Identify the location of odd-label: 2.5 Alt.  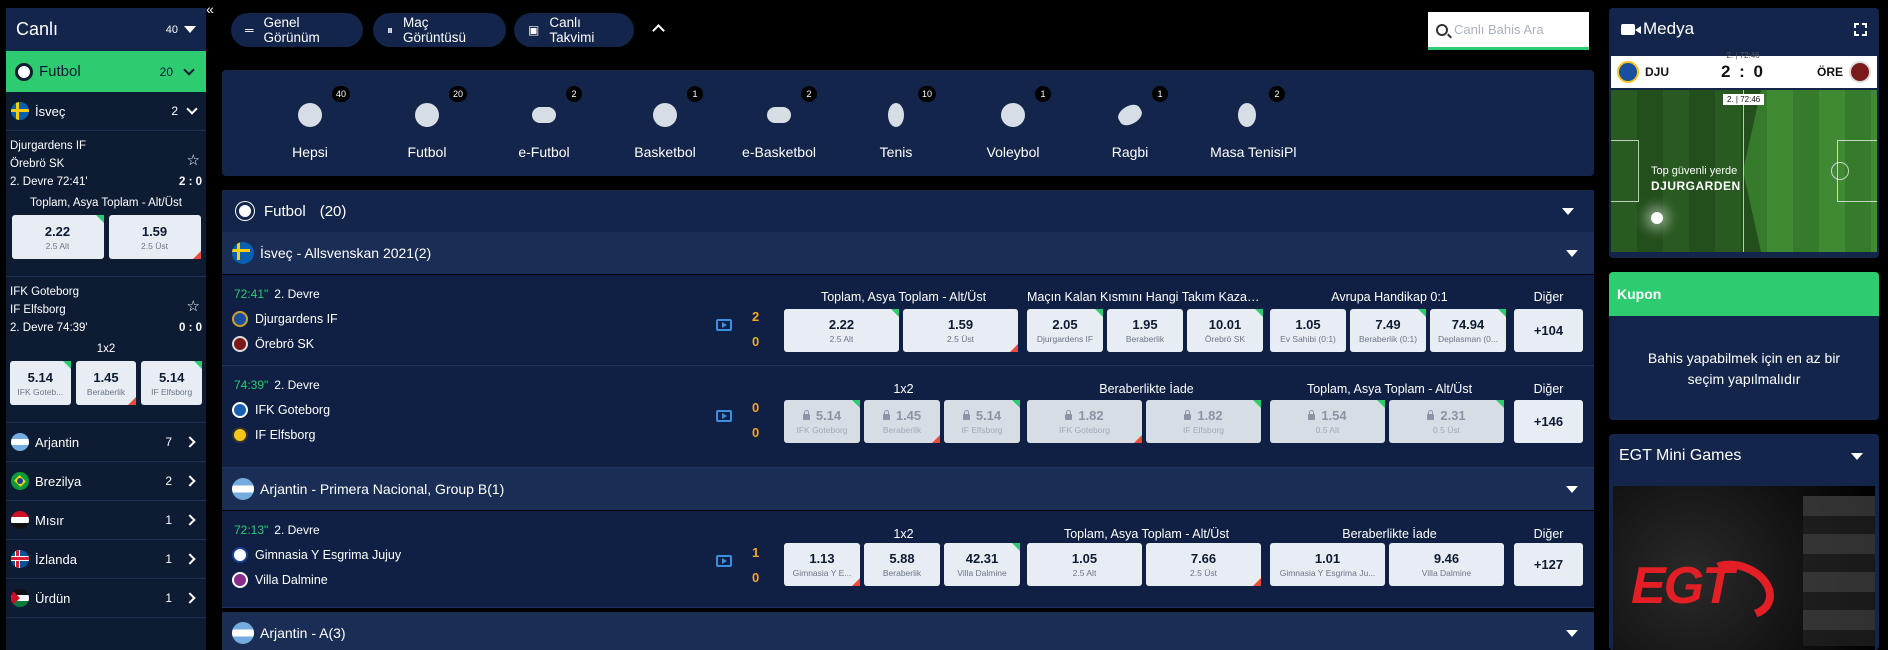
(841, 339).